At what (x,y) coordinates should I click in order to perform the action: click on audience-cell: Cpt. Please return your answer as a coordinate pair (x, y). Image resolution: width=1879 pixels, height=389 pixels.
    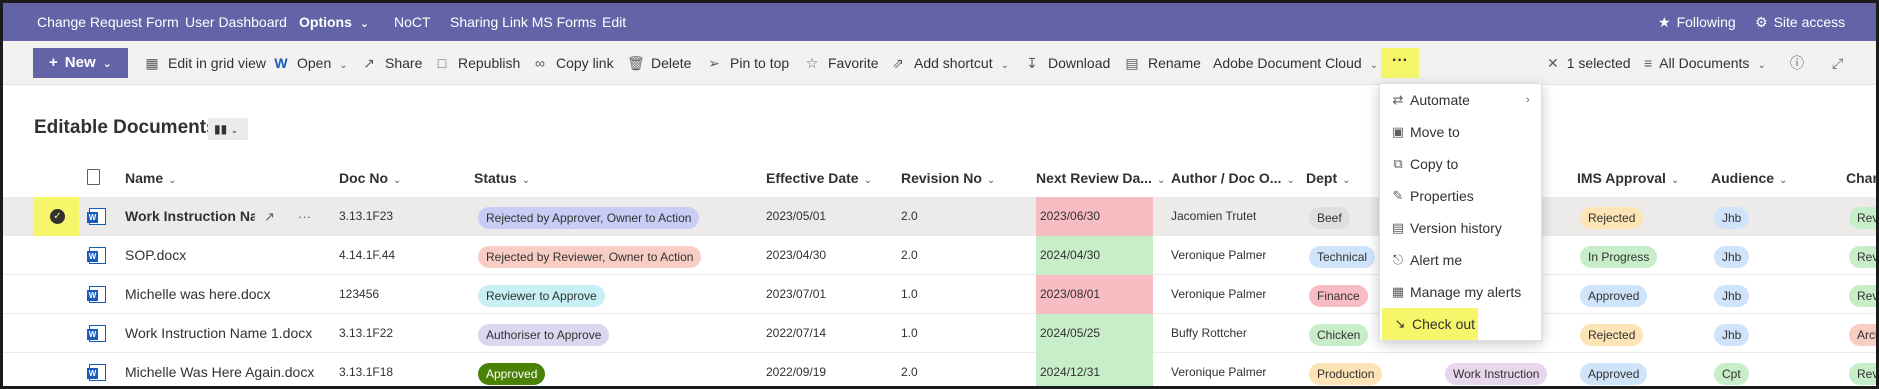
    Looking at the image, I should click on (1731, 369).